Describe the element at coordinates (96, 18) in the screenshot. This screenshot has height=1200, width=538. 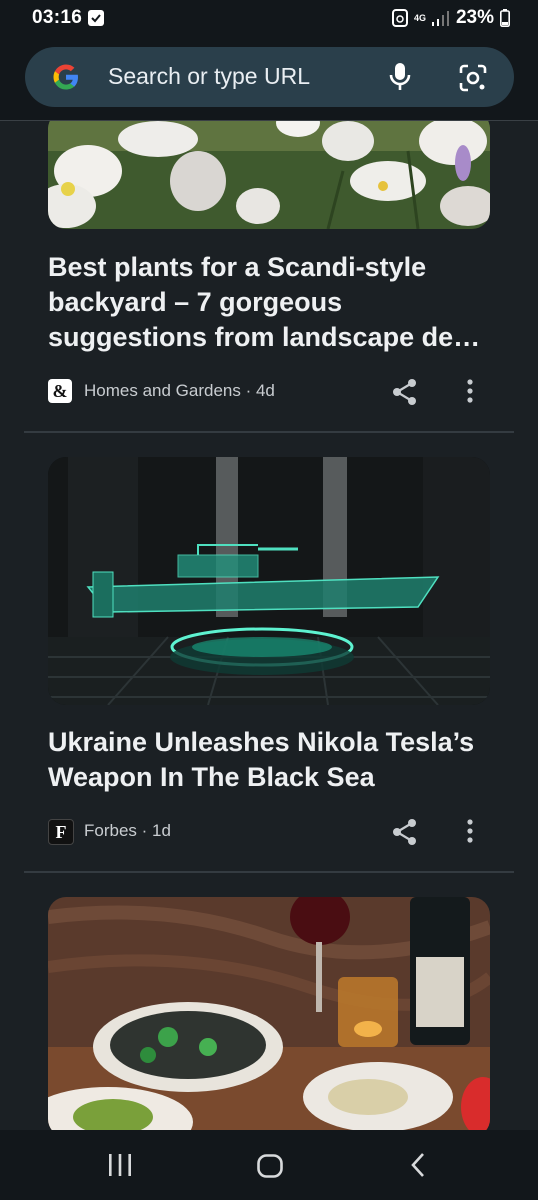
I see `check-notification-icon` at that location.